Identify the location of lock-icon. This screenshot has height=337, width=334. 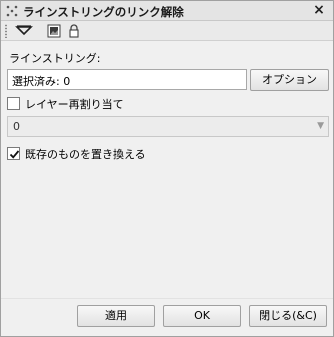
(74, 31).